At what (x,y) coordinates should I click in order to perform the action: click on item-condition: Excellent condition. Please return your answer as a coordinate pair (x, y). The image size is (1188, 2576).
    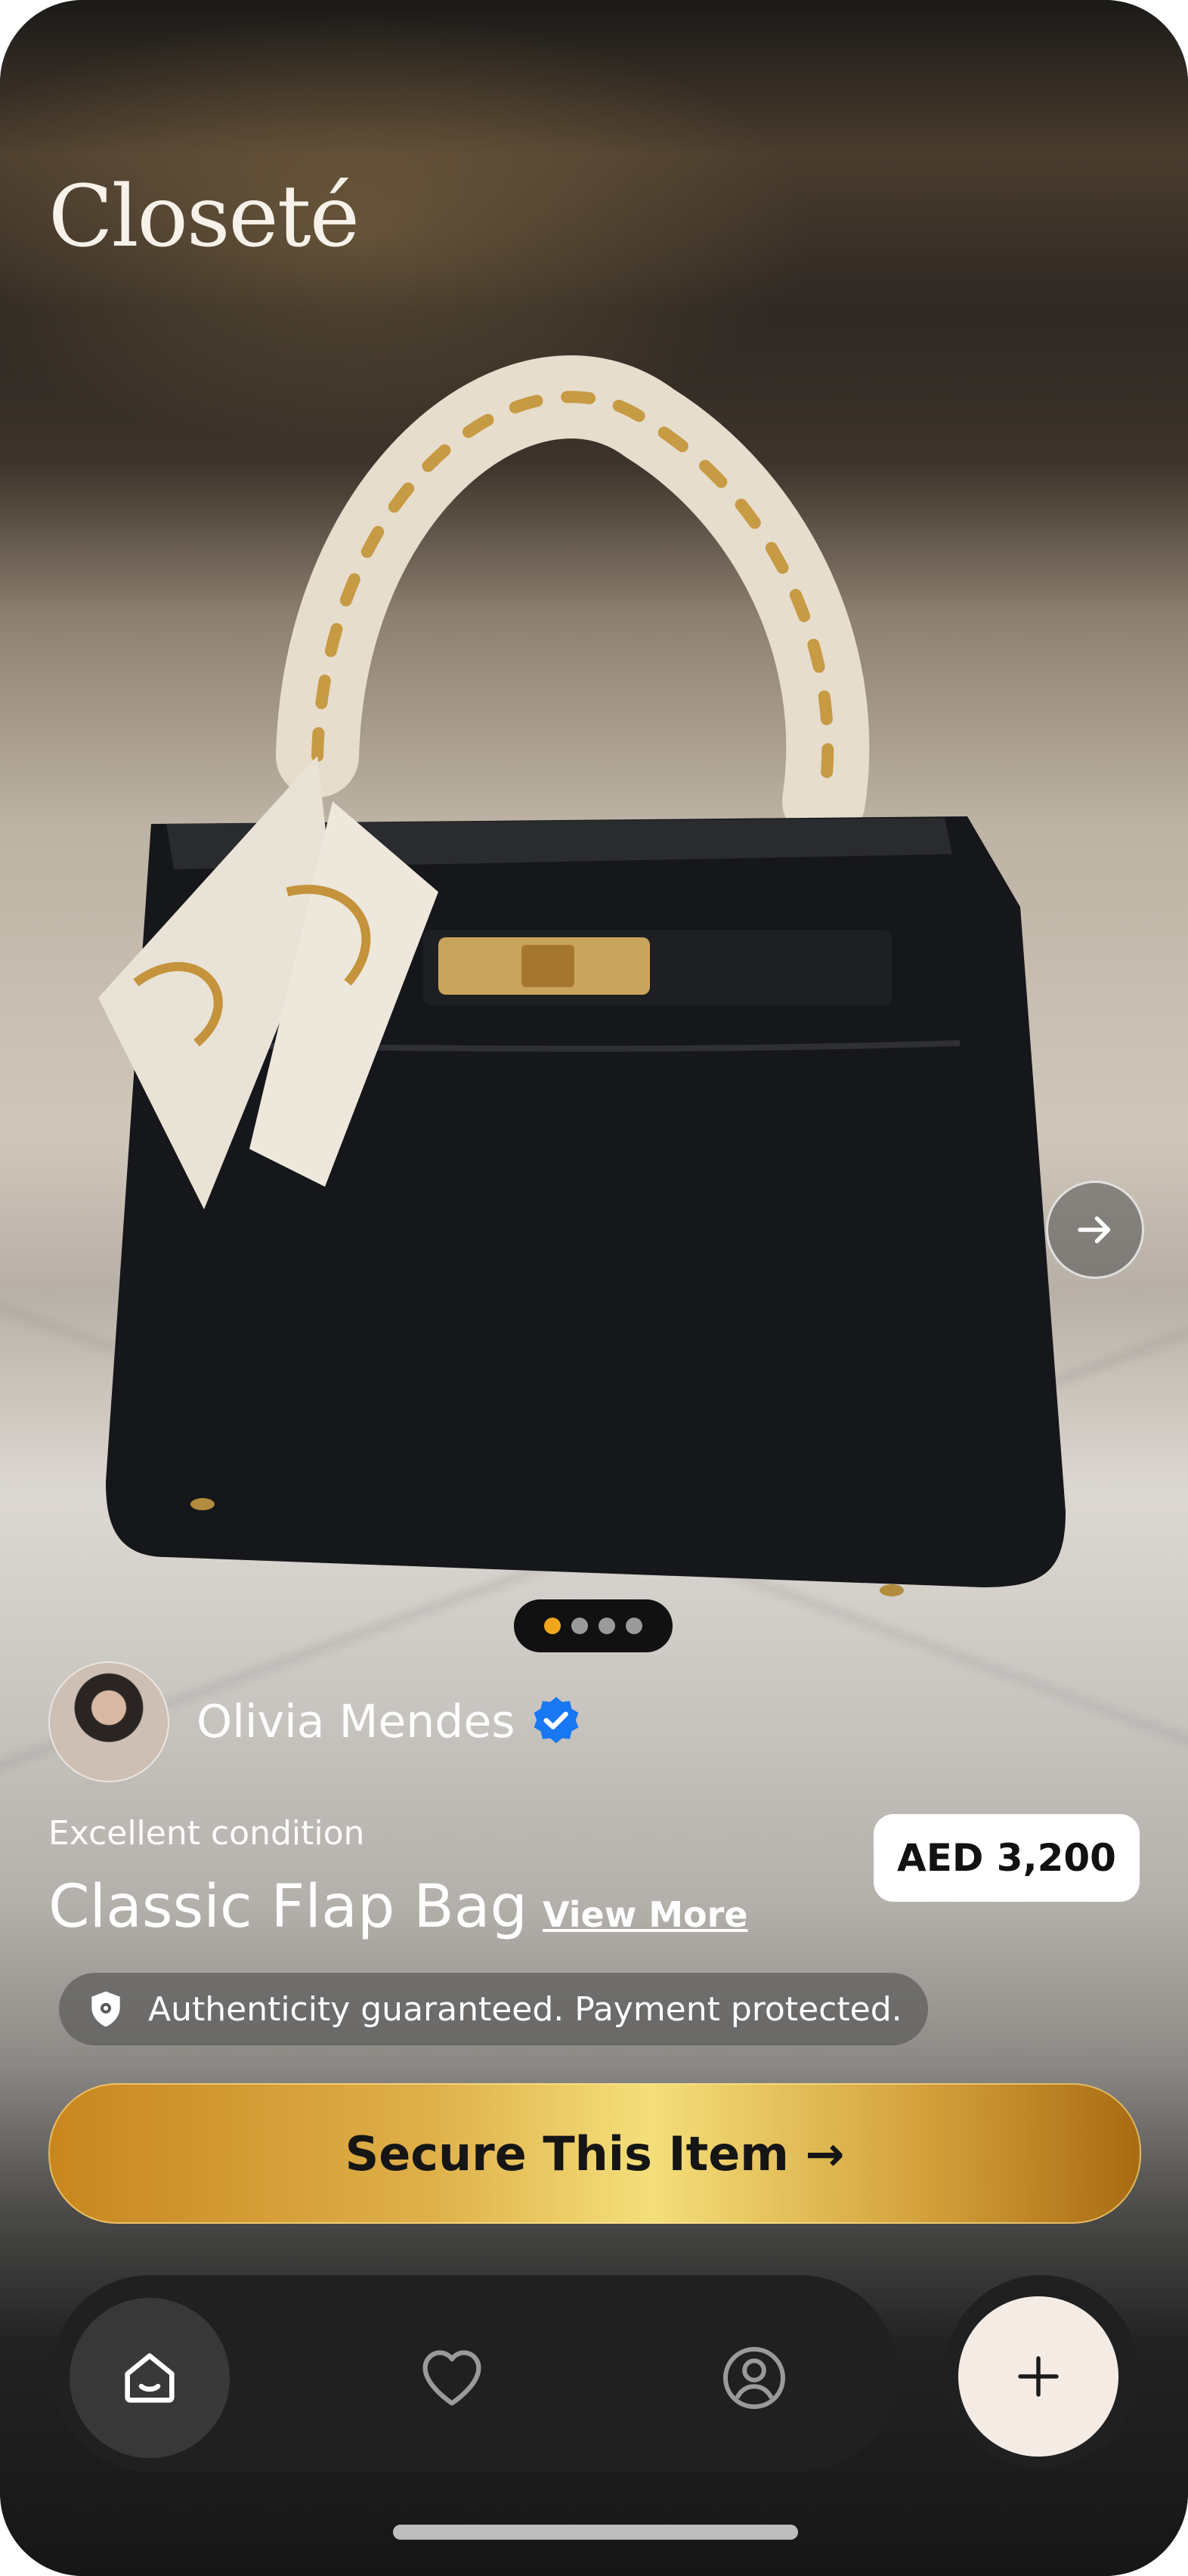
    Looking at the image, I should click on (207, 1833).